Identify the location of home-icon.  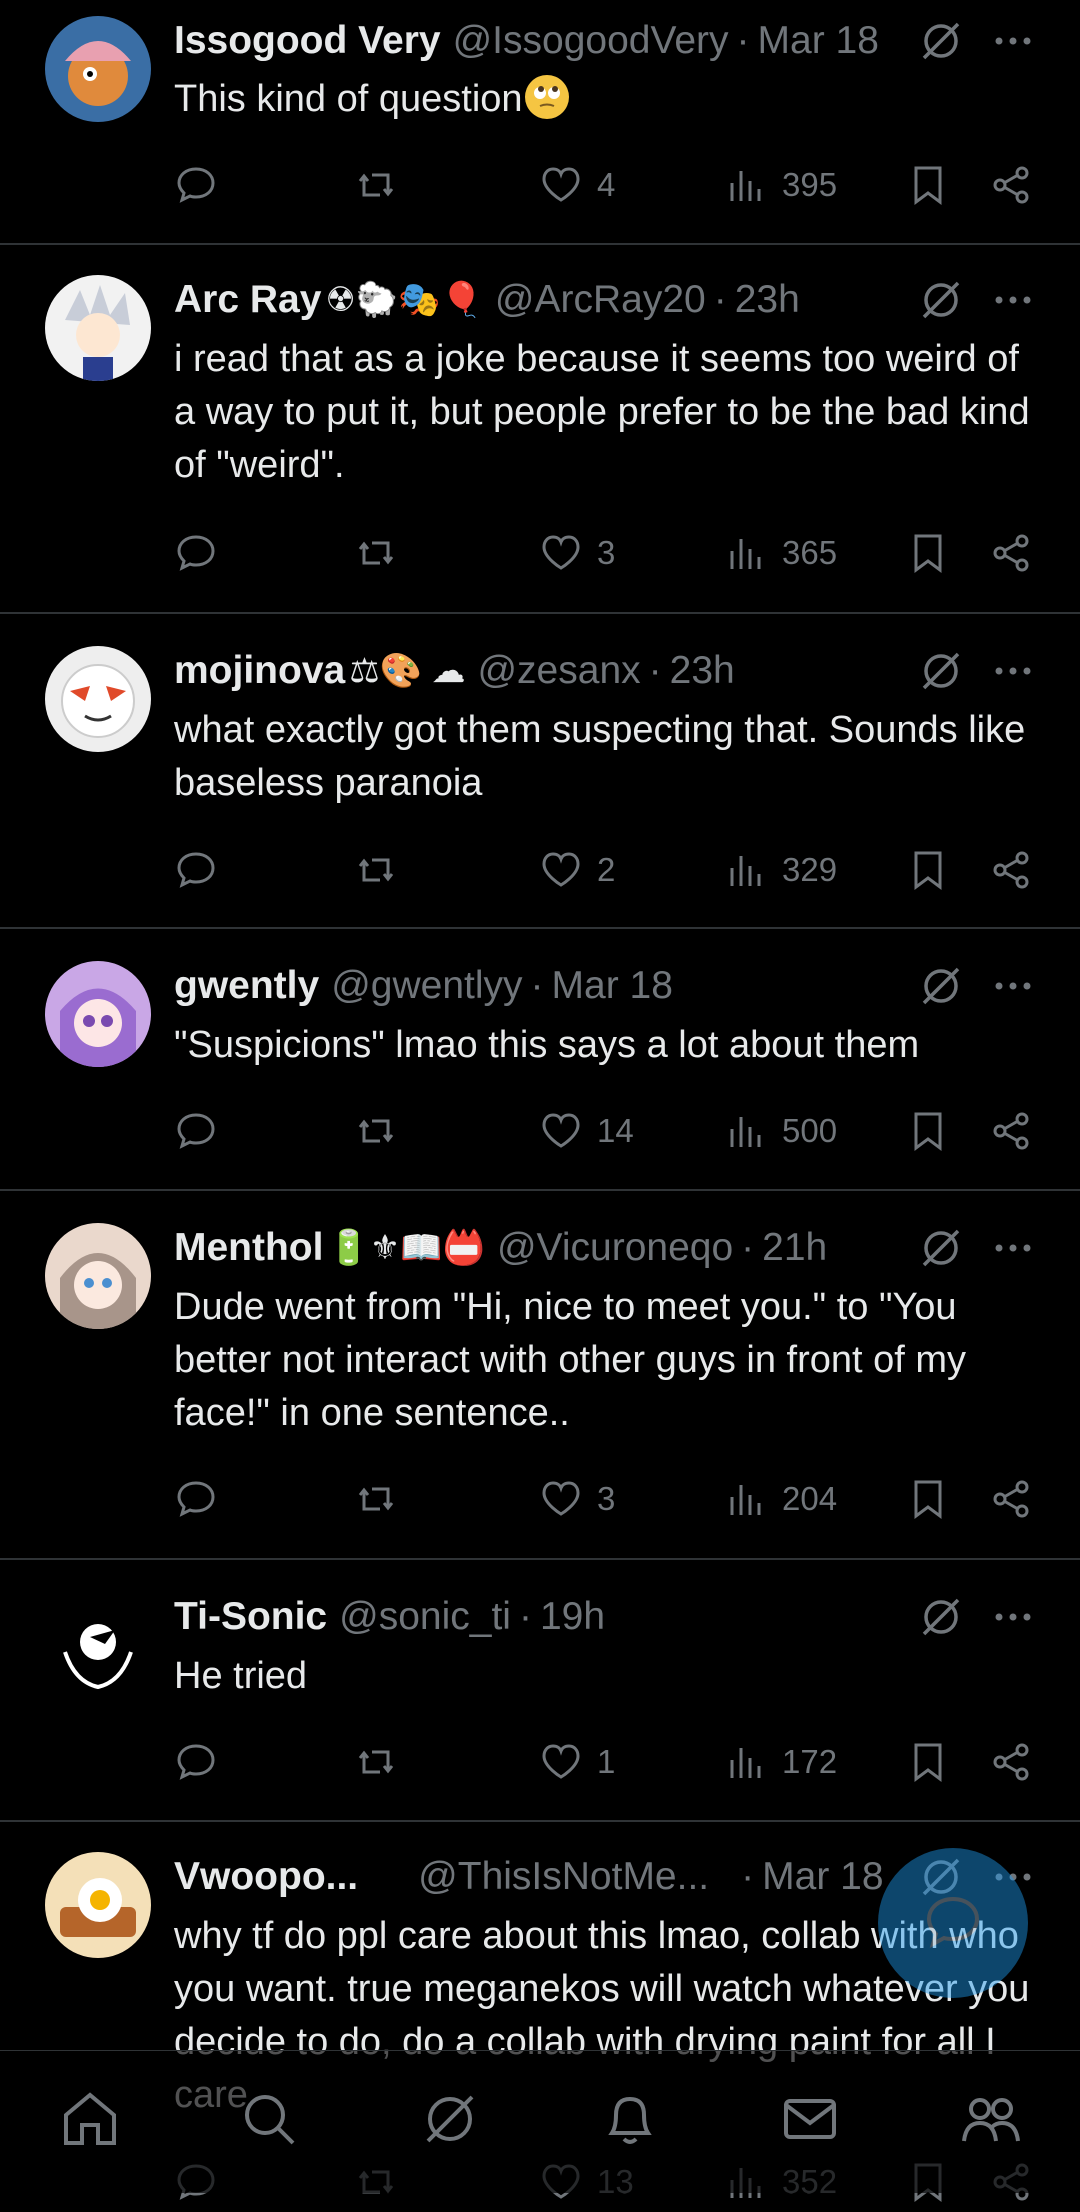
(90, 2119).